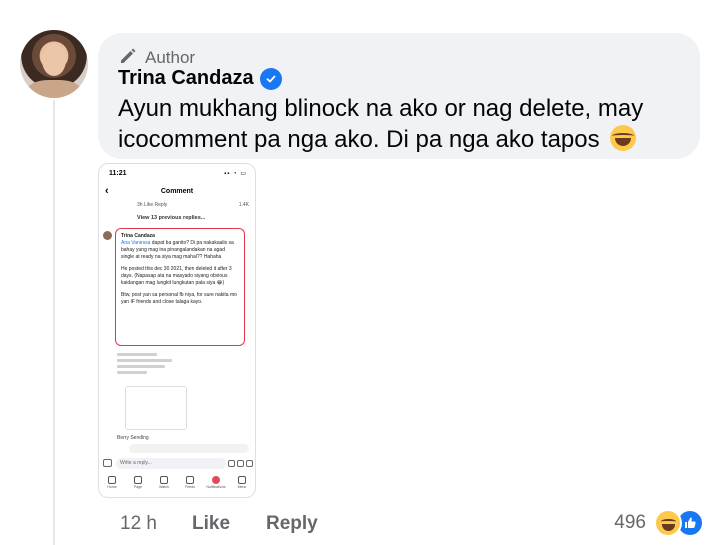 The width and height of the screenshot is (720, 545). What do you see at coordinates (235, 174) in the screenshot?
I see `phone-status-icons: ▪▪ ◔ ▭` at bounding box center [235, 174].